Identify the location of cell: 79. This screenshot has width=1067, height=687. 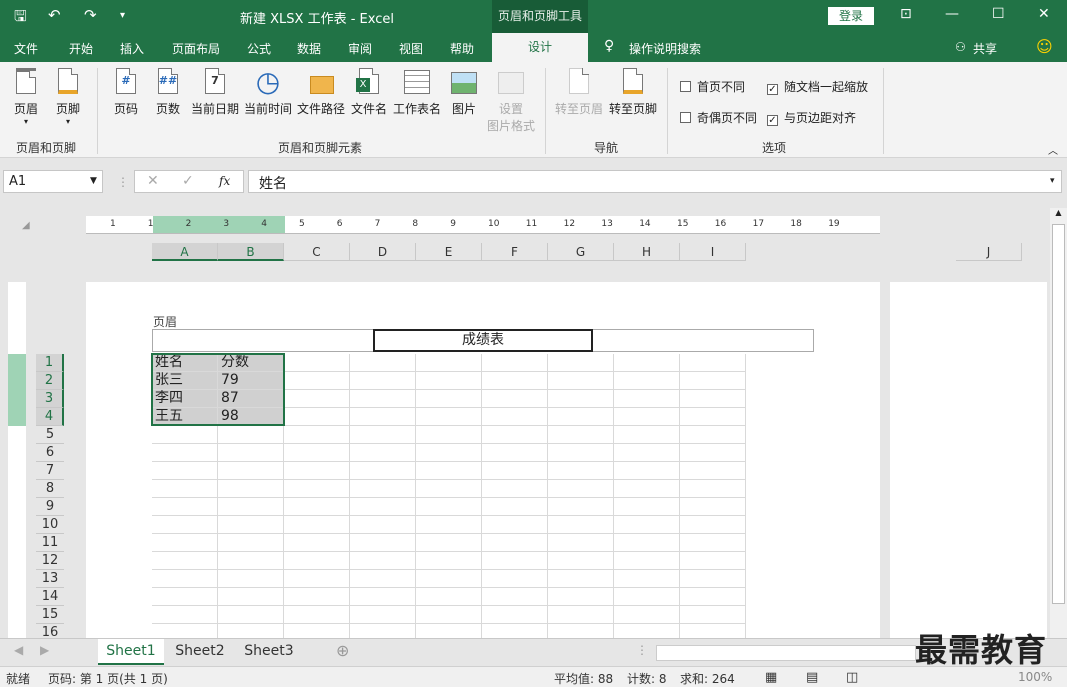
(251, 381).